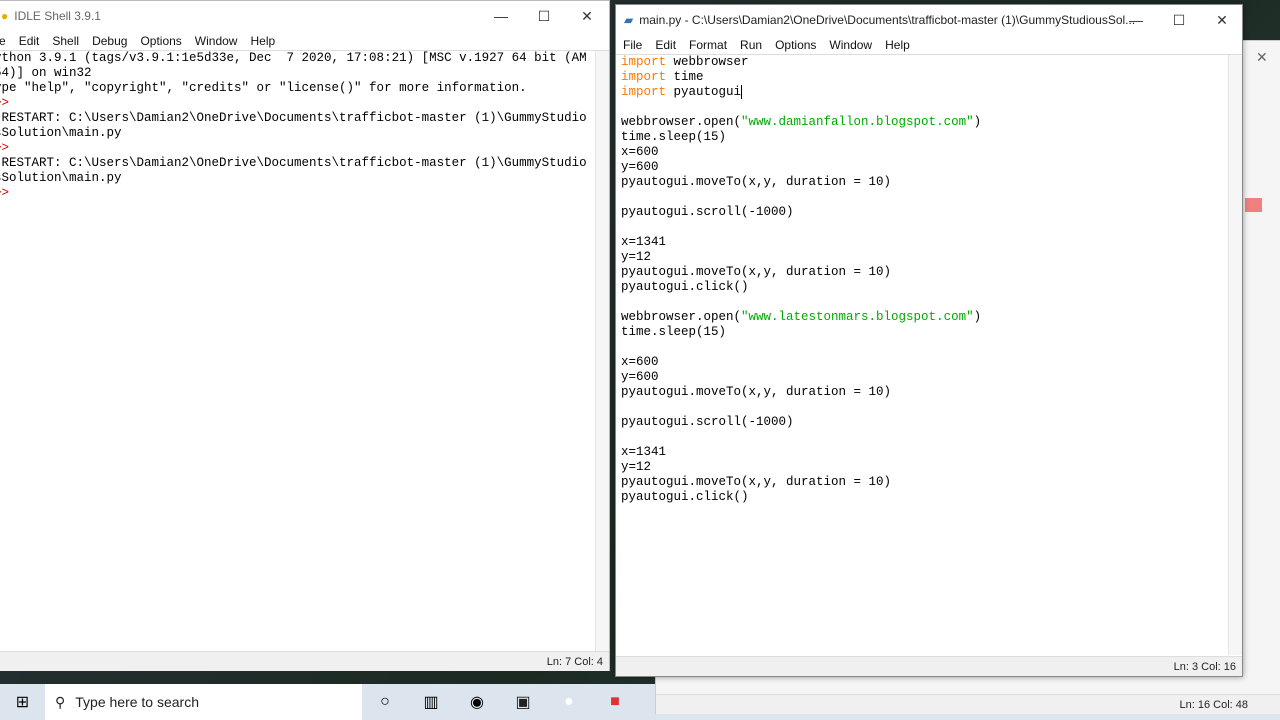 The width and height of the screenshot is (1280, 720). What do you see at coordinates (632, 45) in the screenshot?
I see `menu-item-file: File` at bounding box center [632, 45].